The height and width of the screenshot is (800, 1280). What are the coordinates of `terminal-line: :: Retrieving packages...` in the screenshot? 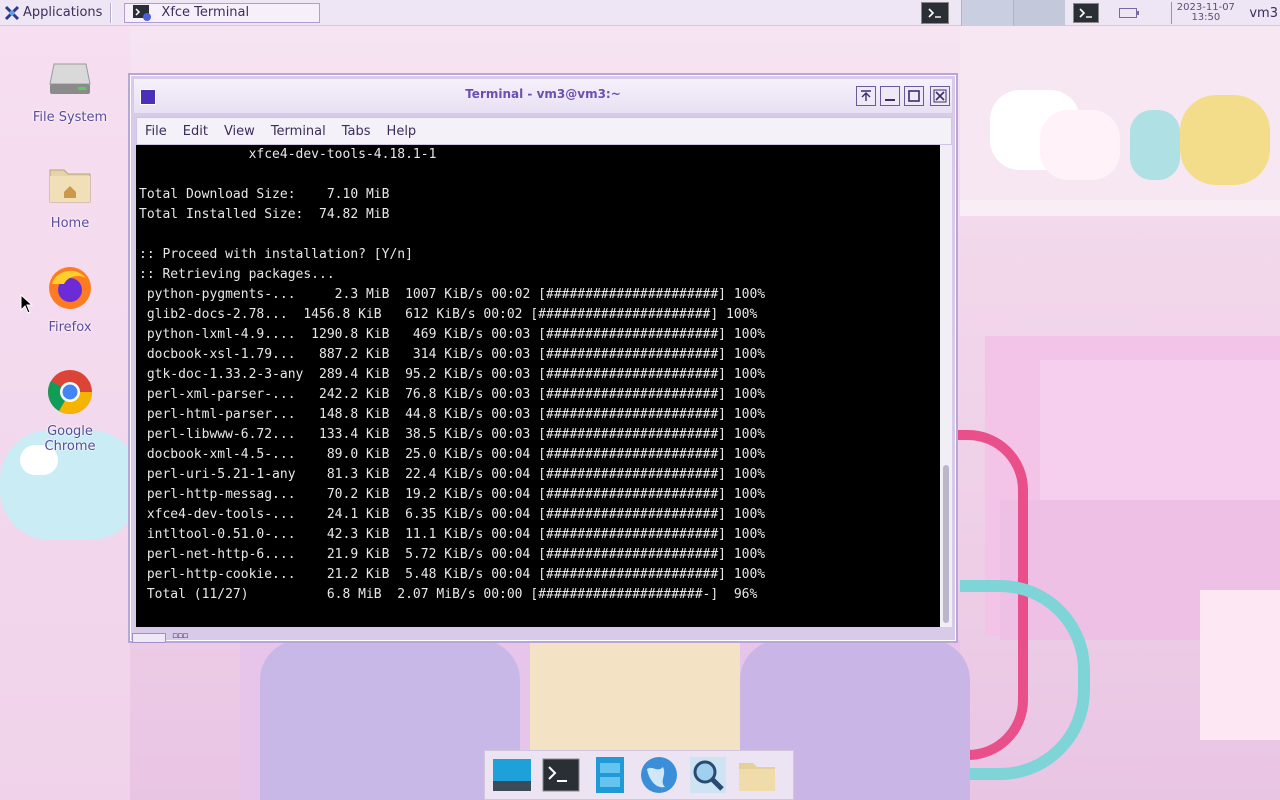 It's located at (237, 274).